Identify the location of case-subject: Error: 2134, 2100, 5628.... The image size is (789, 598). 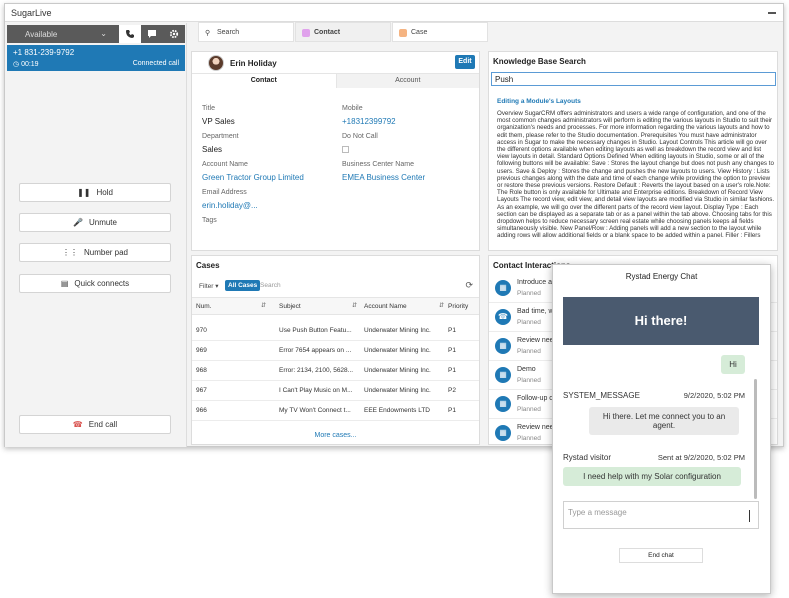
(319, 370).